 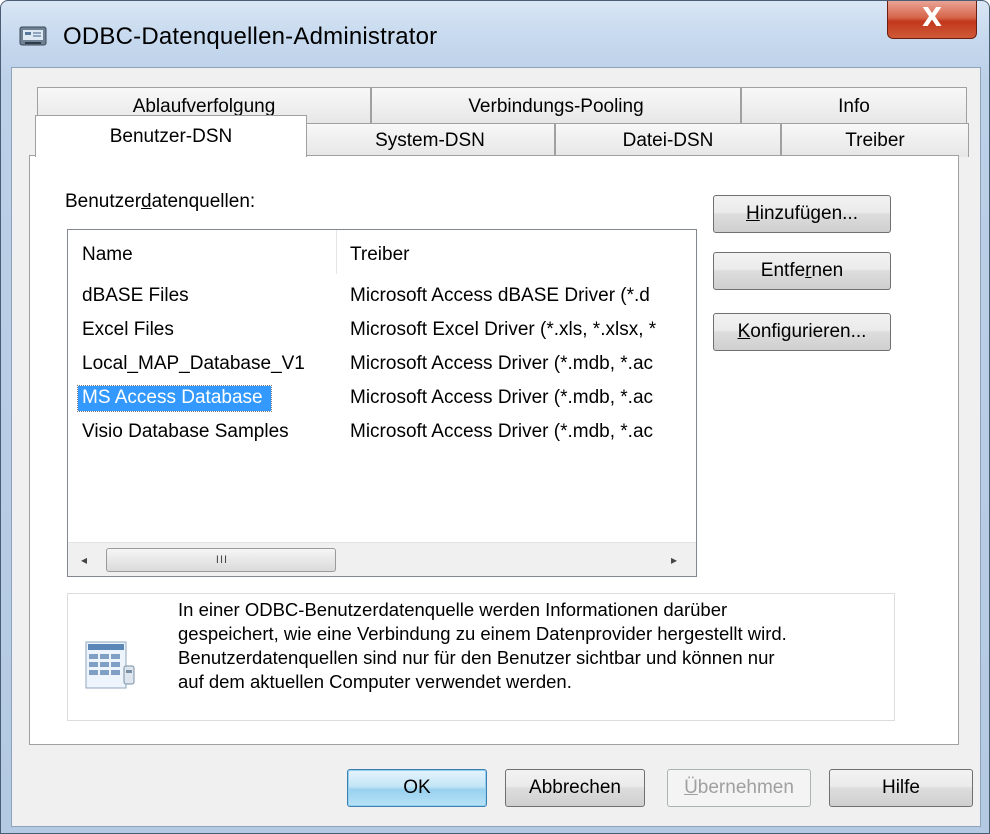 I want to click on tab-info: Info, so click(x=854, y=106).